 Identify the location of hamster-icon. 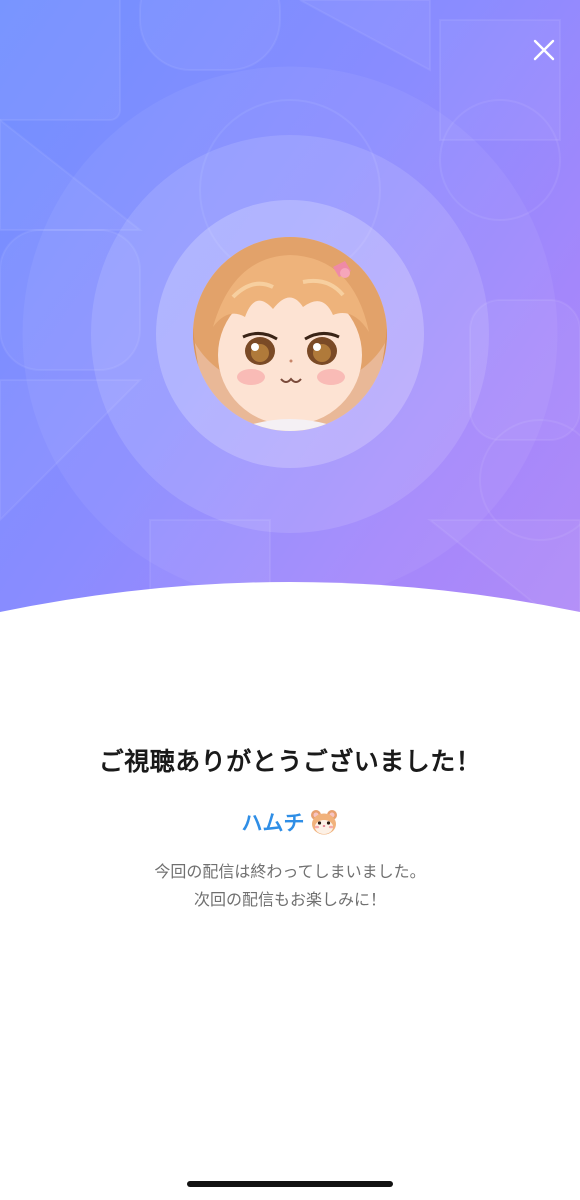
(323, 822).